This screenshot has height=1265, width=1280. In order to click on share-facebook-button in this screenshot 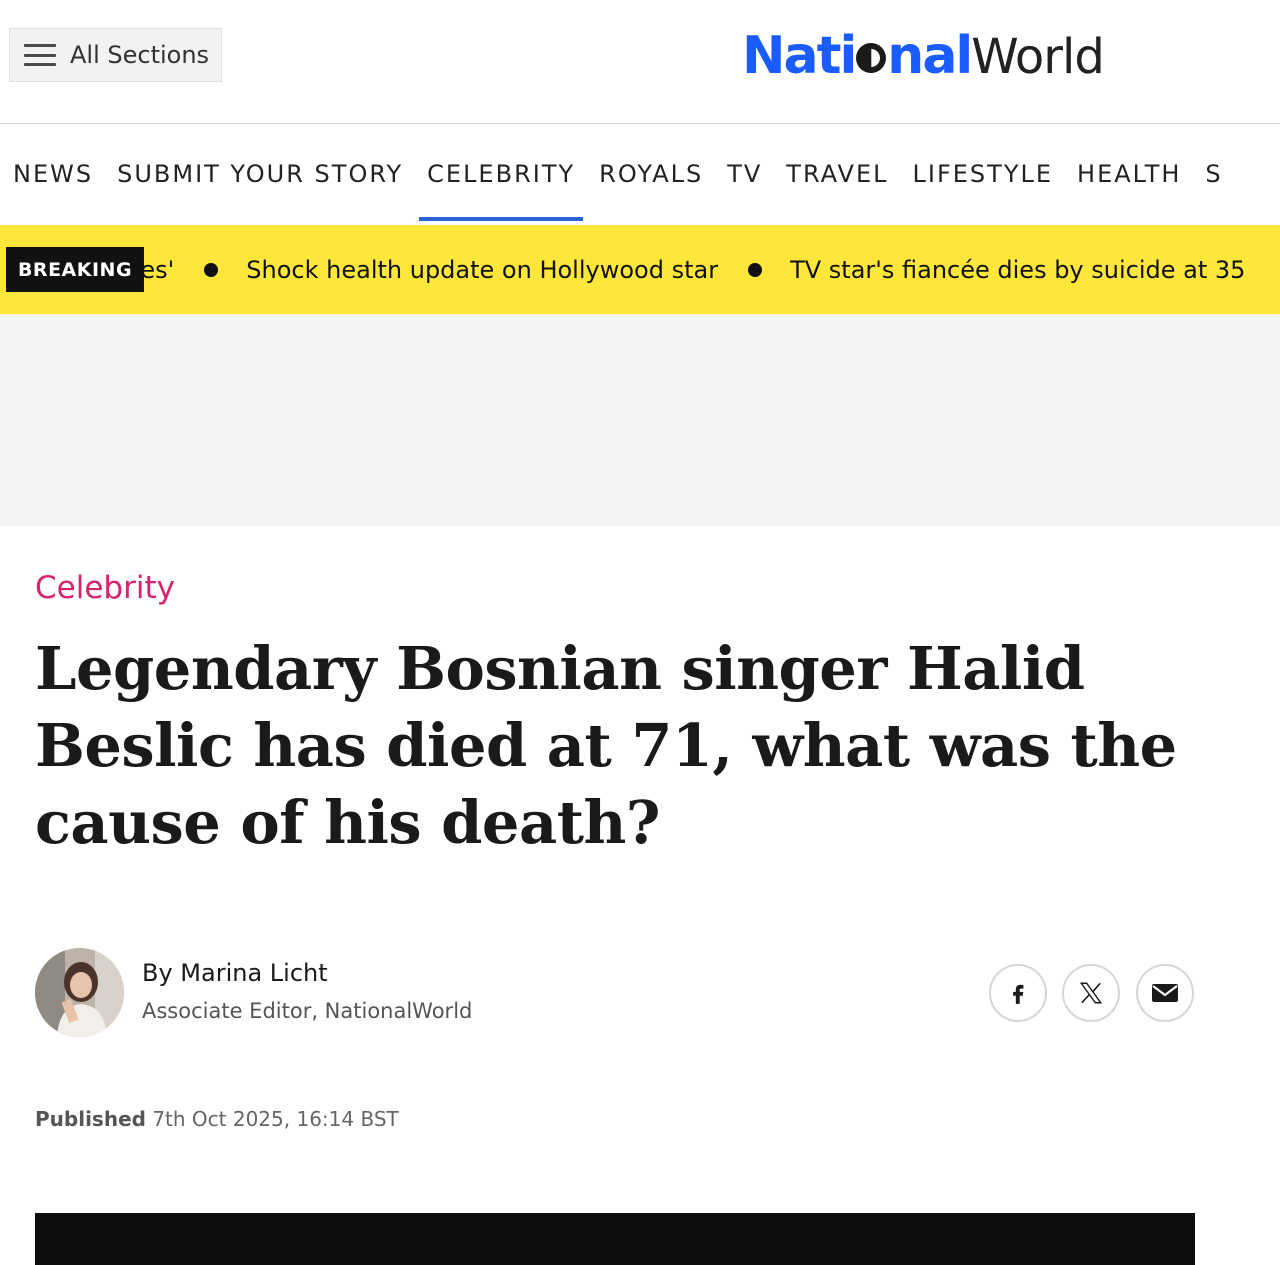, I will do `click(1018, 993)`.